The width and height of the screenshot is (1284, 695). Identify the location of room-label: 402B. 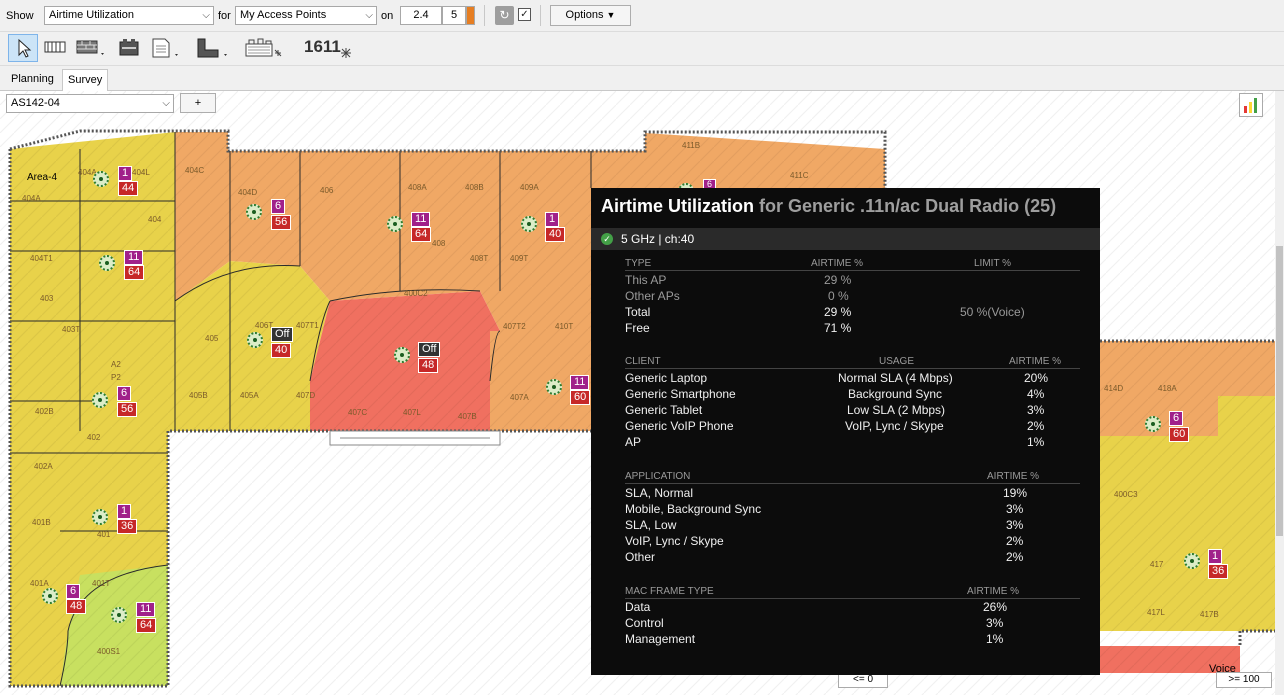
(44, 411).